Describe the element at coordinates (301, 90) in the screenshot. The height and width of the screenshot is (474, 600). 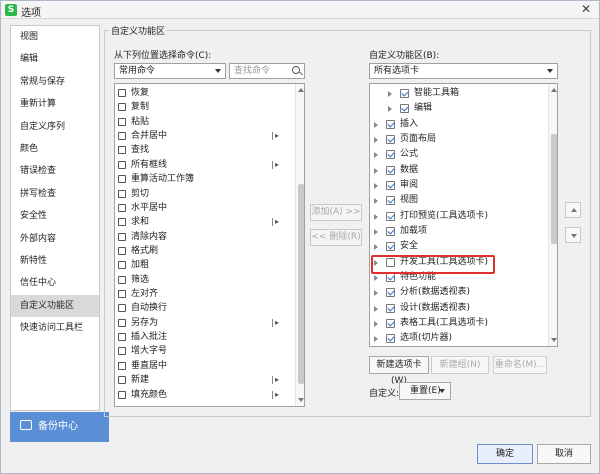
I see `scroll-up-icon` at that location.